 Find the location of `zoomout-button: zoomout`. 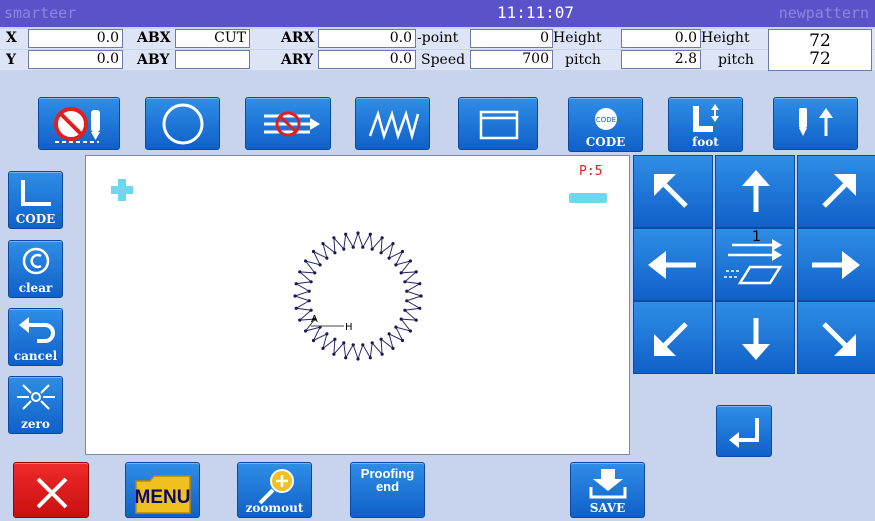

zoomout-button: zoomout is located at coordinates (274, 490).